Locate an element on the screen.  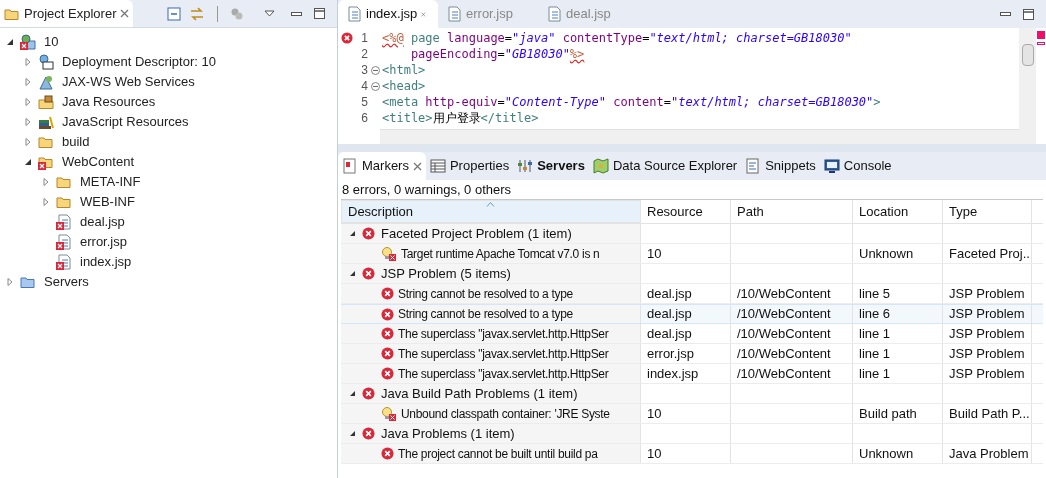
collapse-all-icon is located at coordinates (174, 13).